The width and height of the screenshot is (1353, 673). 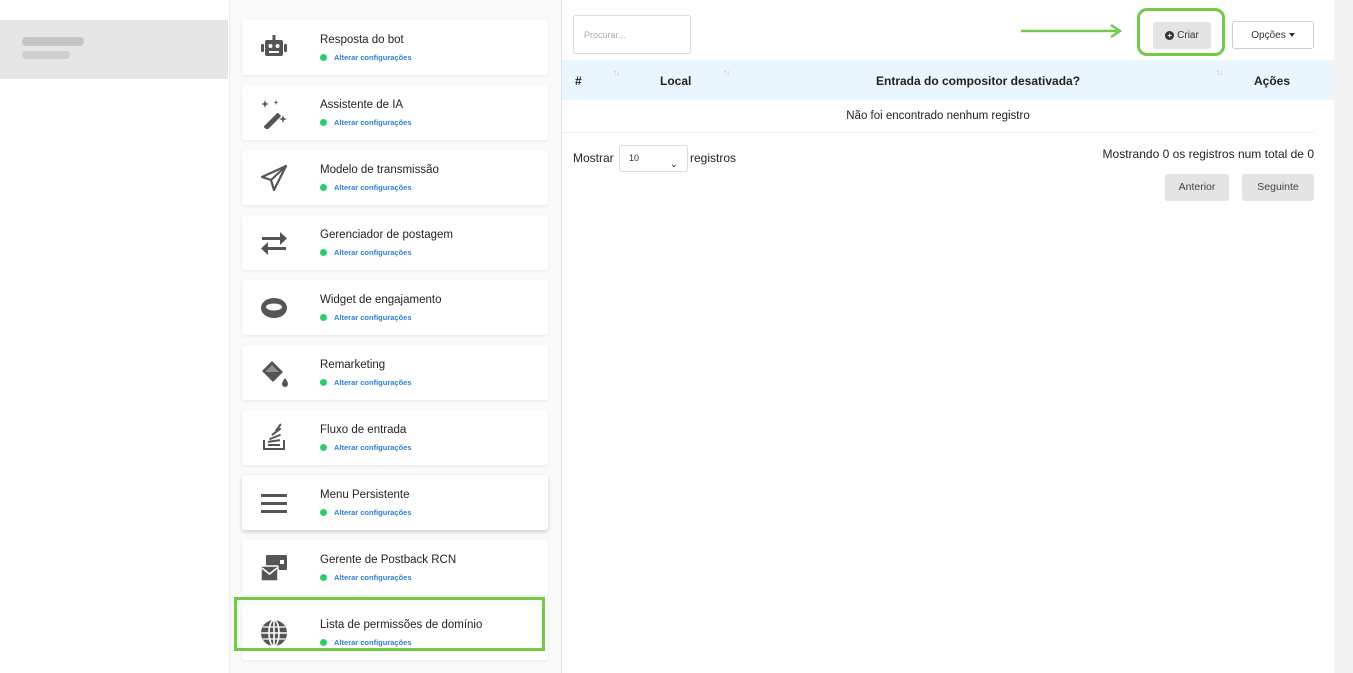 What do you see at coordinates (274, 308) in the screenshot?
I see `ring-icon` at bounding box center [274, 308].